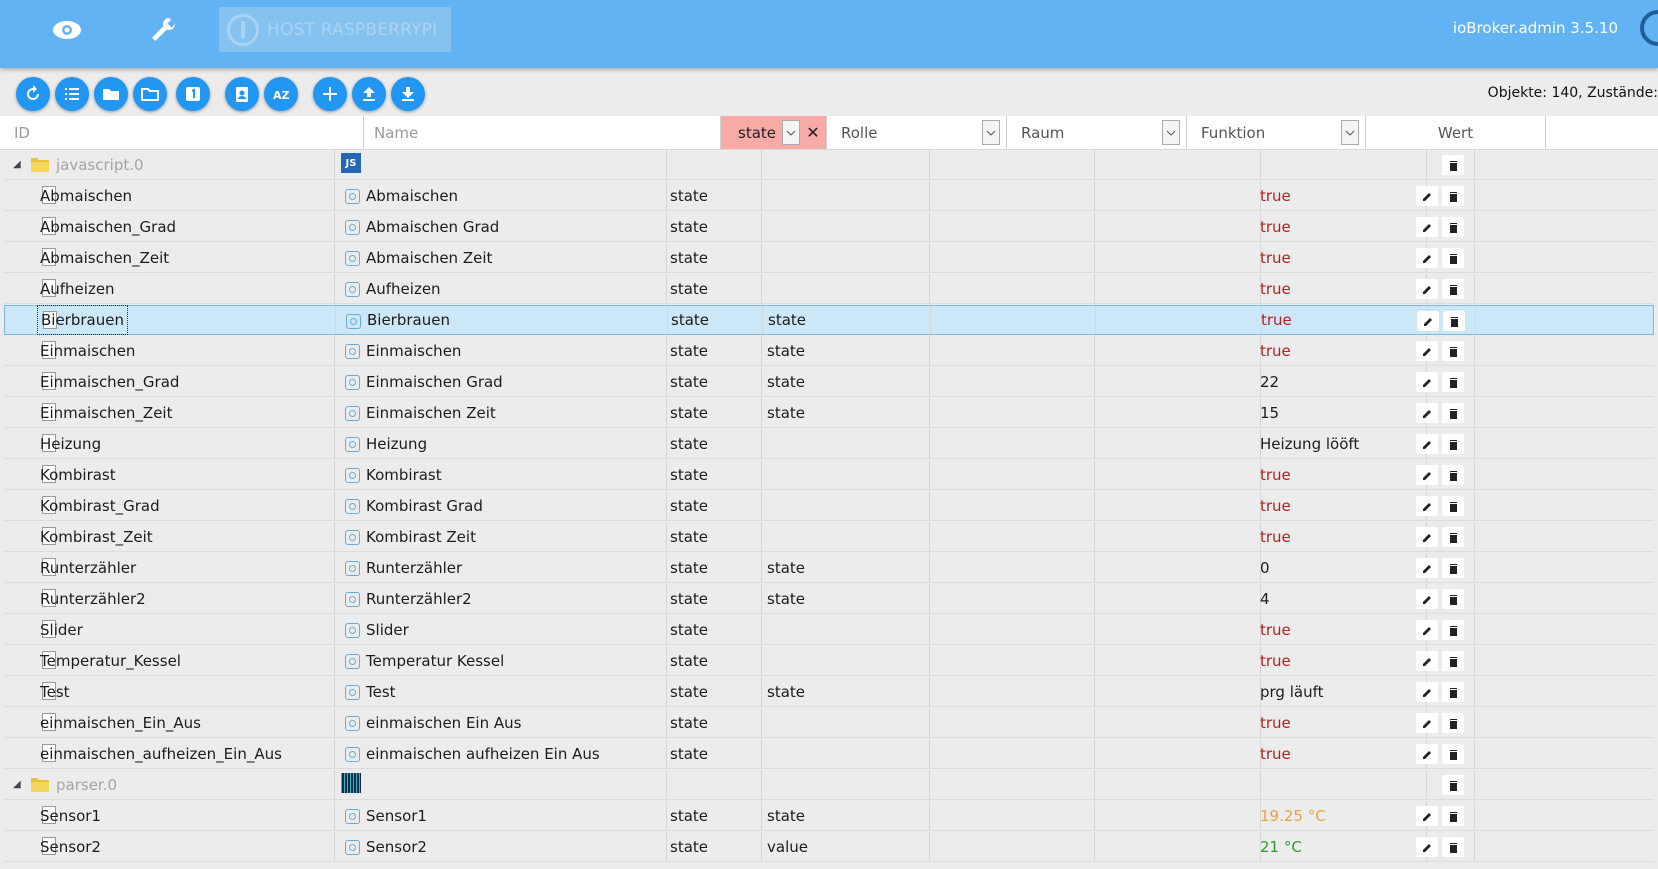 The image size is (1658, 869). What do you see at coordinates (150, 94) in the screenshot?
I see `expand-all-button` at bounding box center [150, 94].